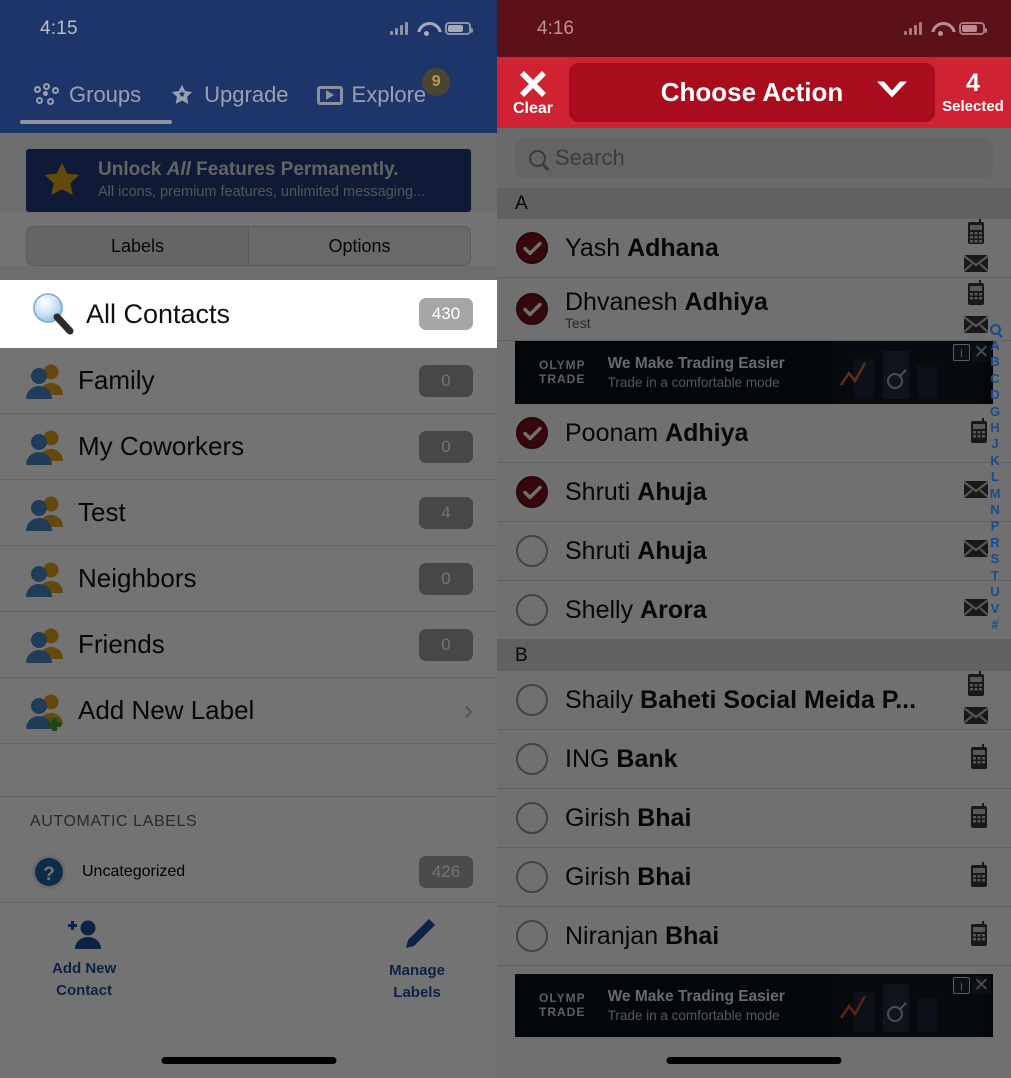 Image resolution: width=1011 pixels, height=1078 pixels. Describe the element at coordinates (994, 346) in the screenshot. I see `index-letter: A` at that location.